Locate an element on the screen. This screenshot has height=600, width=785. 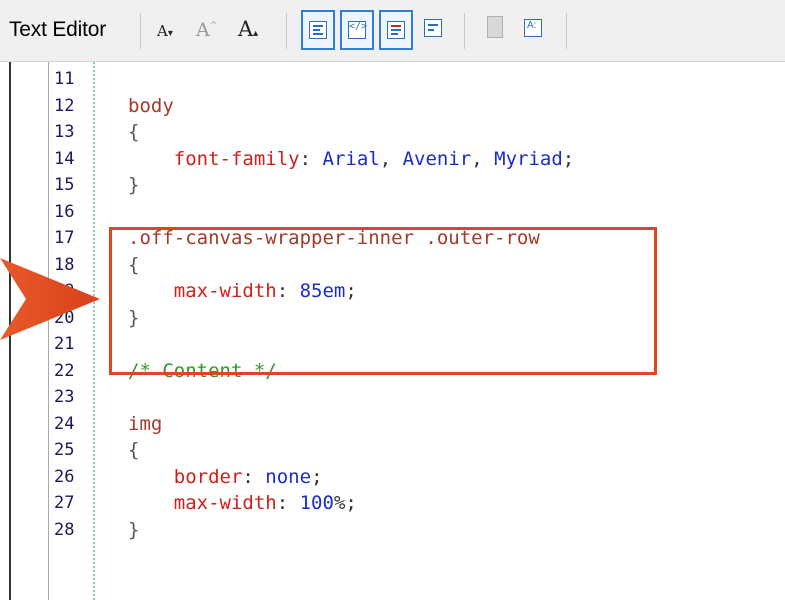
code-text: font-family: Arial, Avenir, Myriad; is located at coordinates (351, 159).